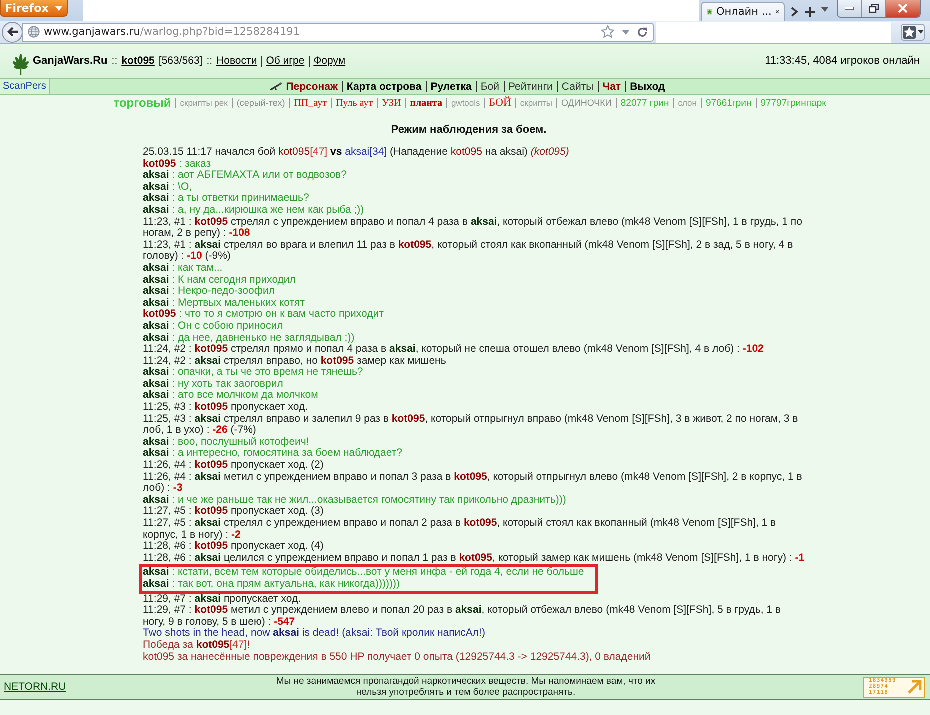  I want to click on log-line: aksai : воо, послушный котофеич!, so click(226, 442).